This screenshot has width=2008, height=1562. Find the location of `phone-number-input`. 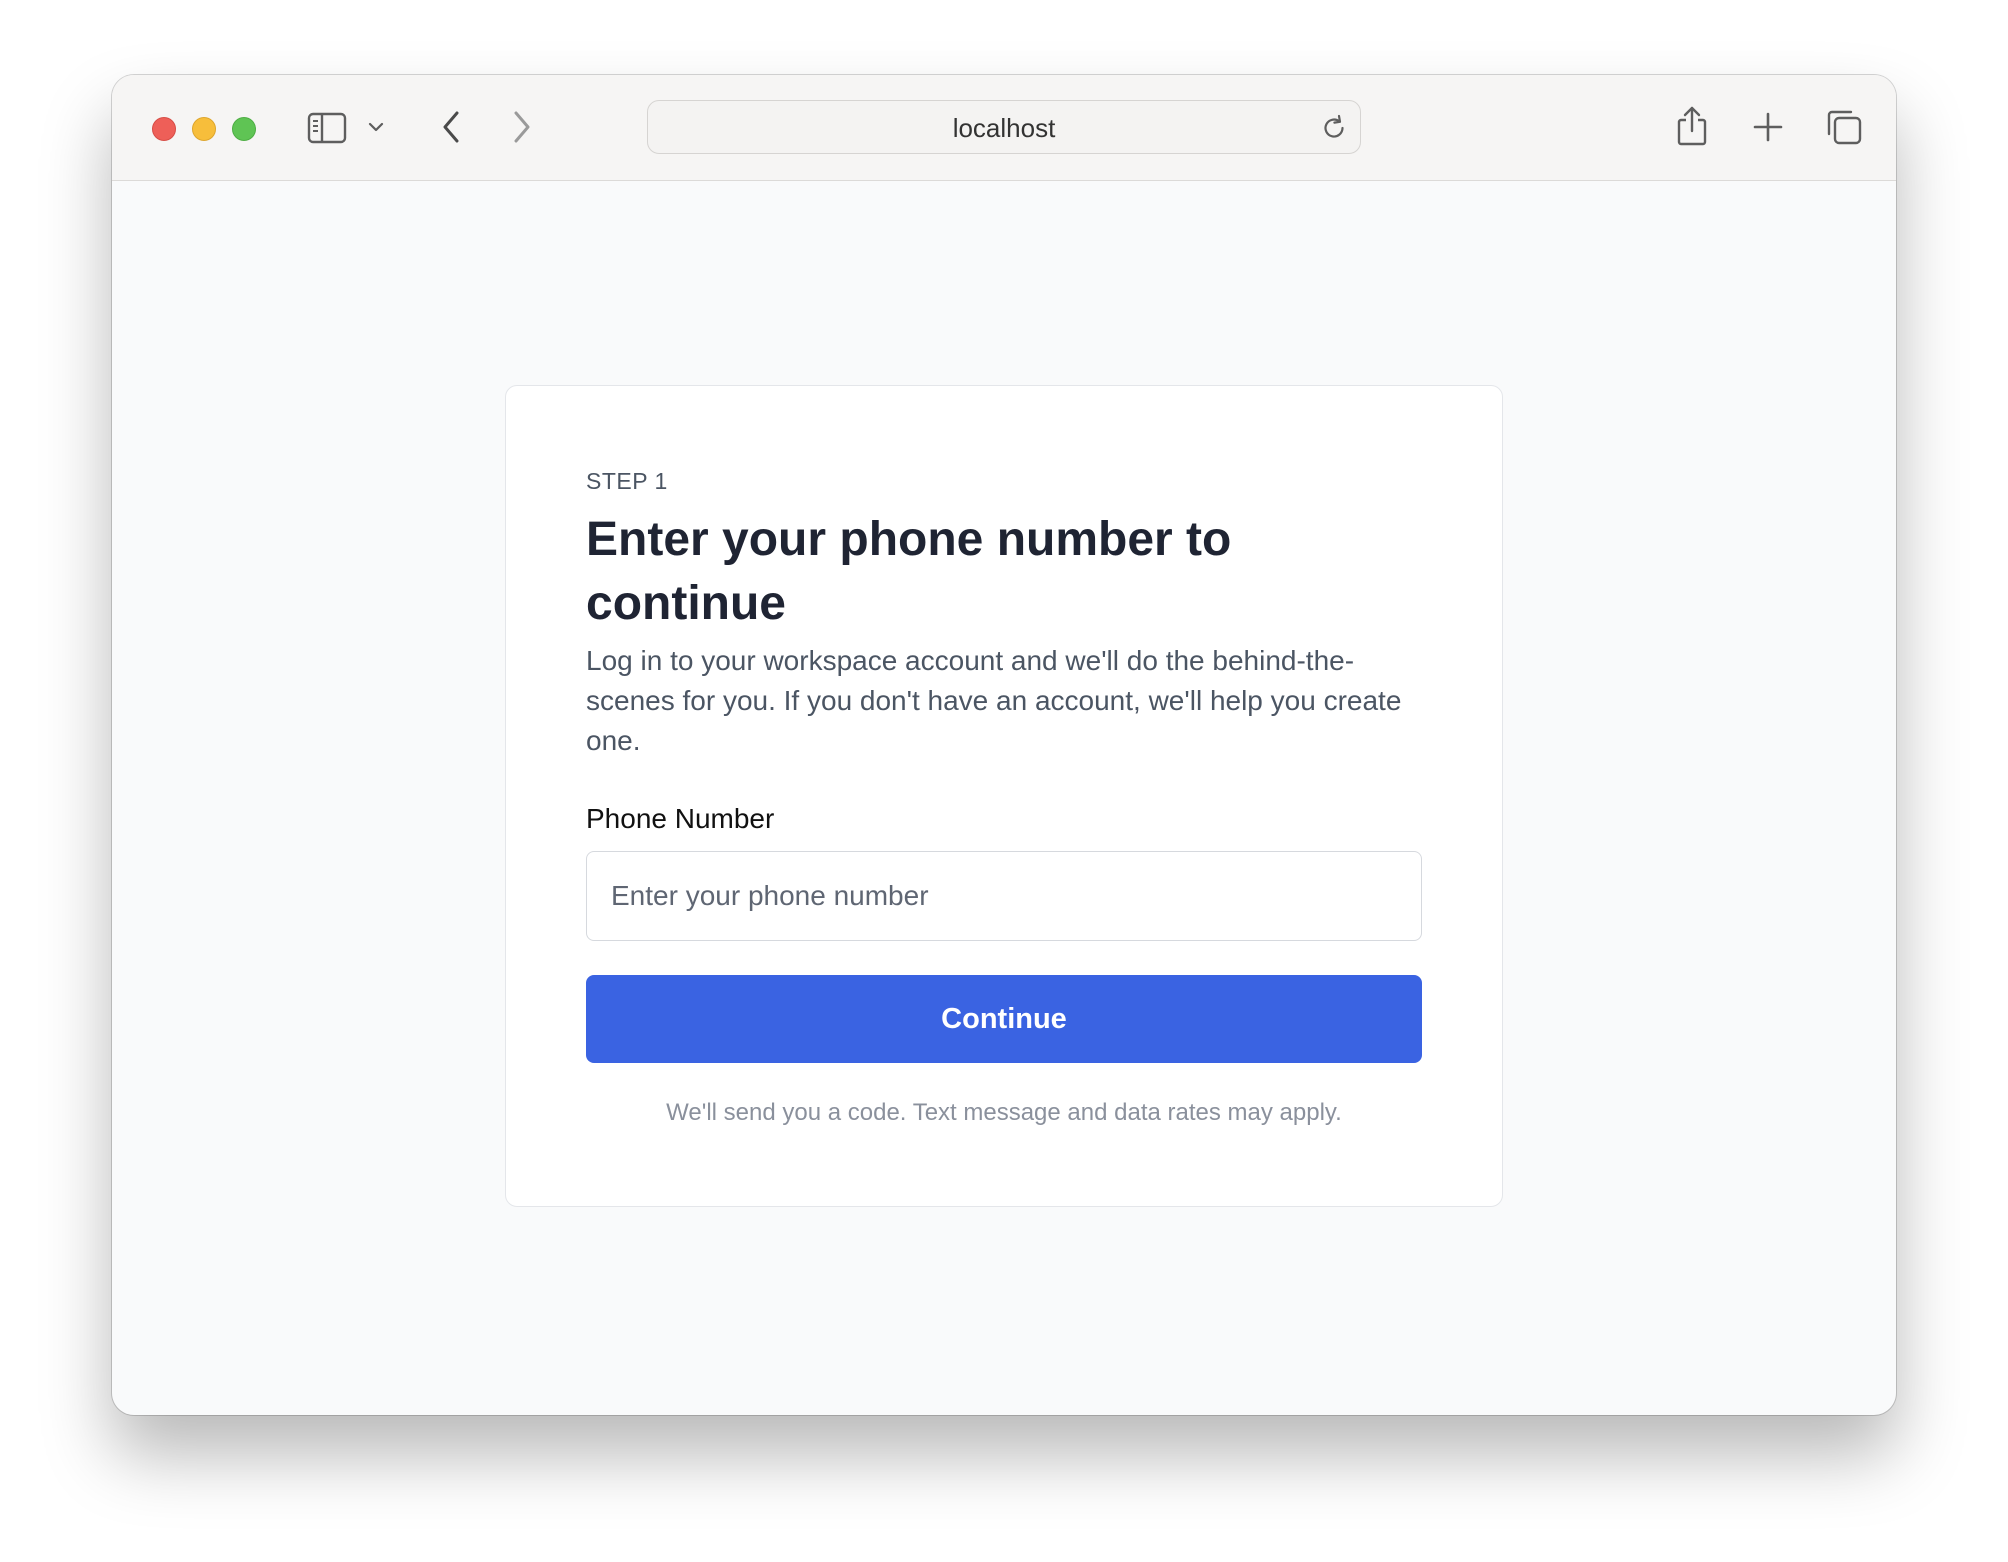

phone-number-input is located at coordinates (1004, 896).